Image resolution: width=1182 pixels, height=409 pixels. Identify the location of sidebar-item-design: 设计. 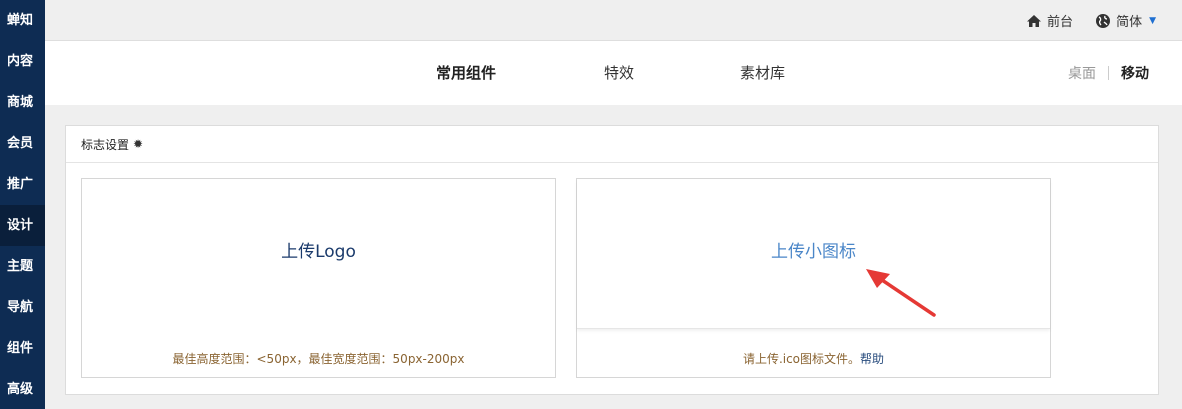
(22, 225).